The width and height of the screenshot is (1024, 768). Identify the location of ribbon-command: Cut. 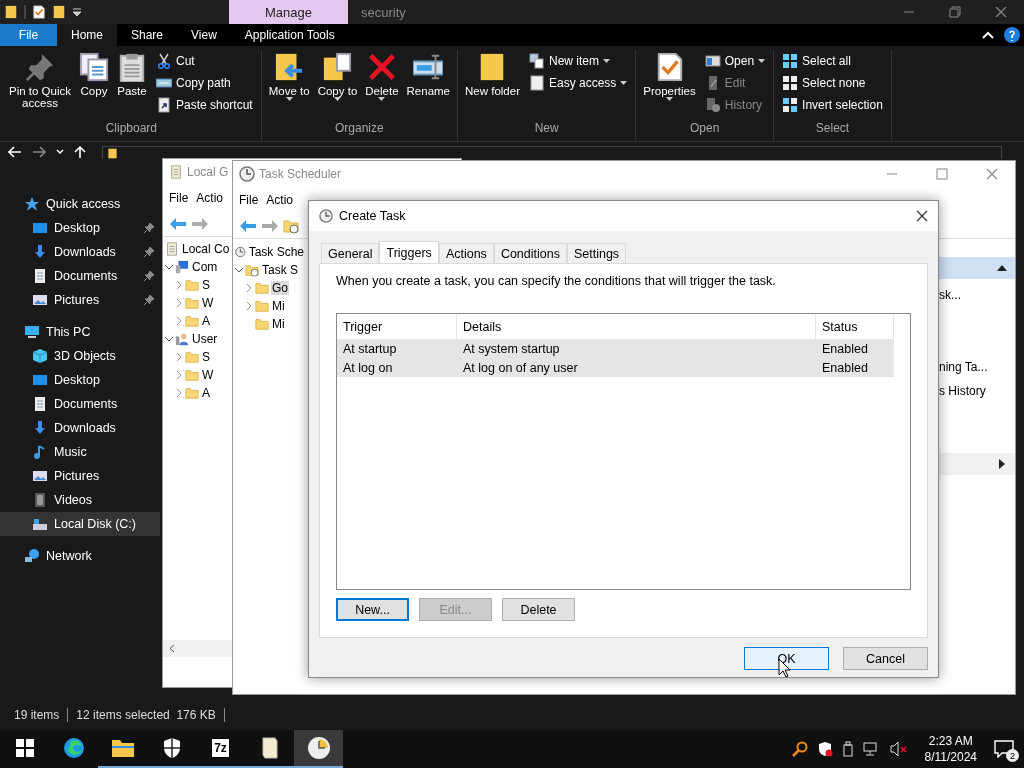
(204, 61).